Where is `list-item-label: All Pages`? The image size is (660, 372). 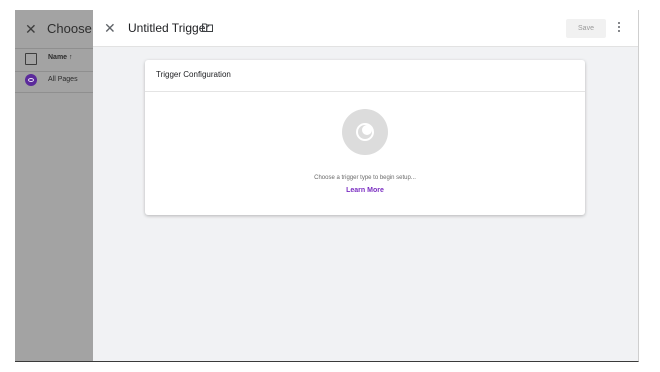
list-item-label: All Pages is located at coordinates (63, 79).